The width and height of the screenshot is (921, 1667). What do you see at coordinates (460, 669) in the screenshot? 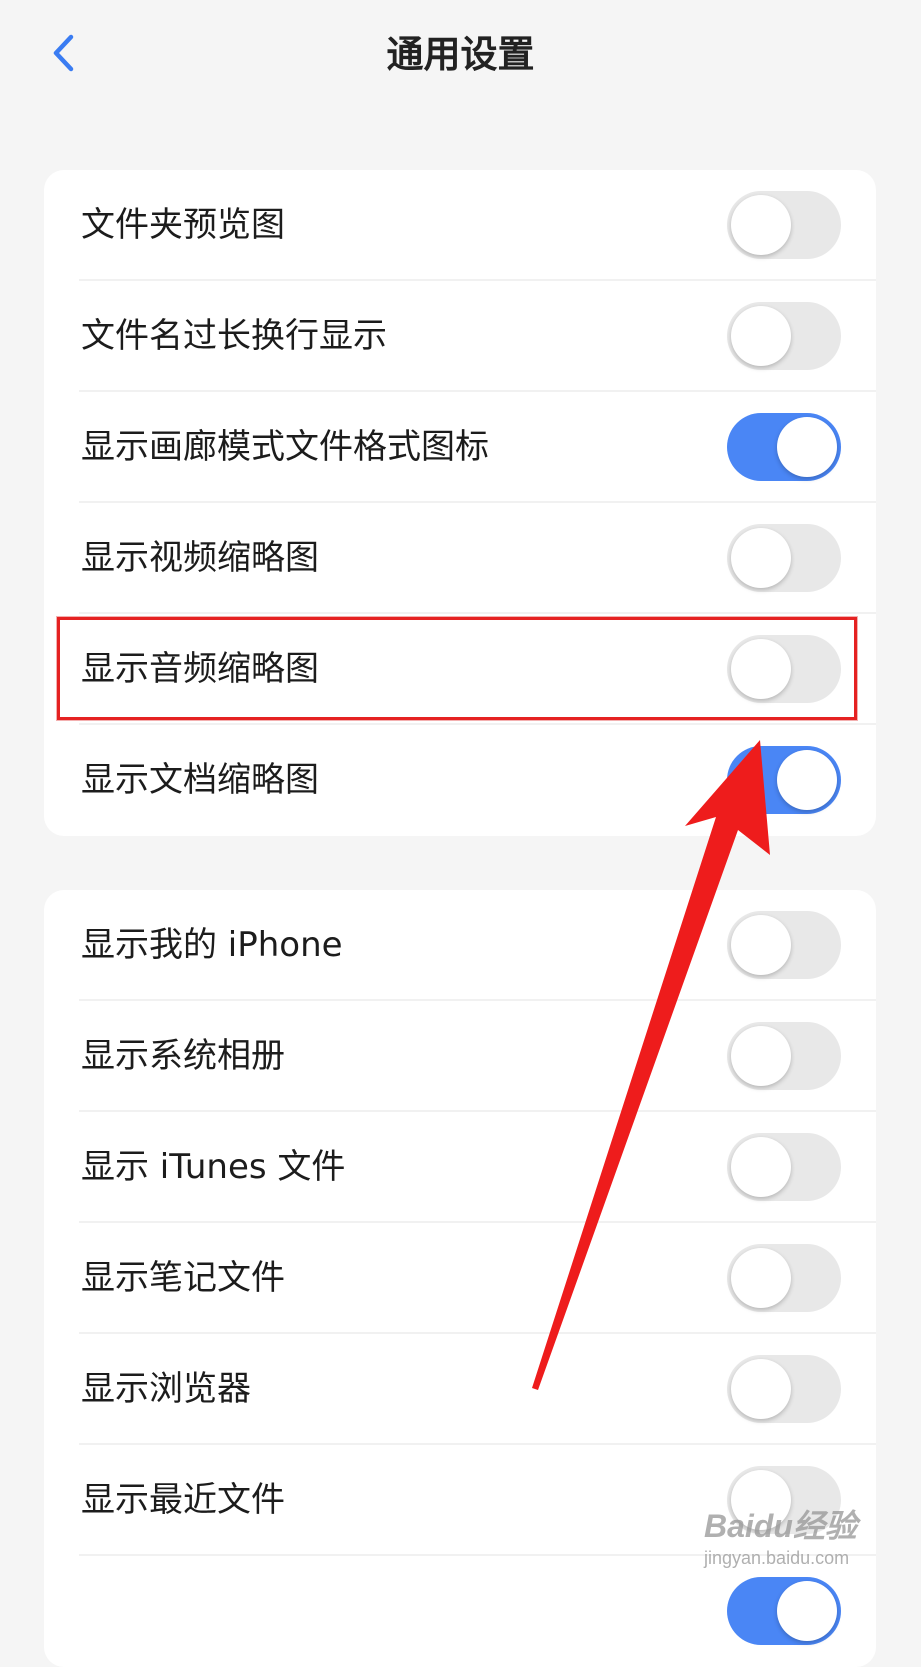
I see `setting-row: 显示音频缩略图` at bounding box center [460, 669].